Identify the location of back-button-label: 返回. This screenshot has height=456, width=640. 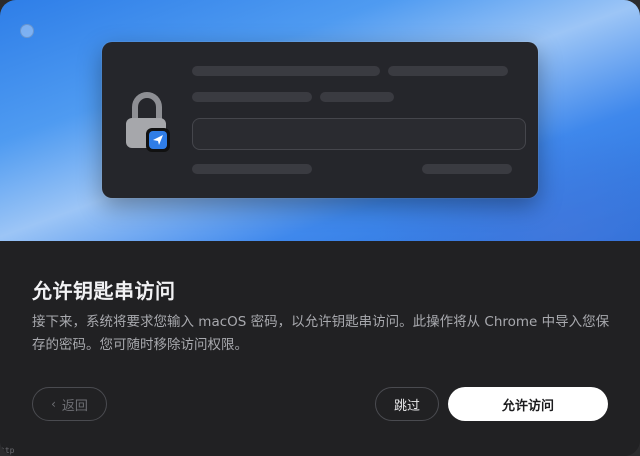
(74, 406).